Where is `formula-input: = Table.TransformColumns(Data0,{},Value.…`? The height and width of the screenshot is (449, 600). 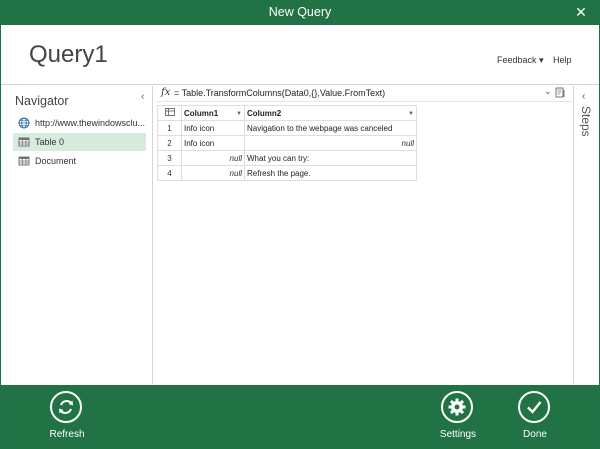 formula-input: = Table.TransformColumns(Data0,{},Value.… is located at coordinates (279, 93).